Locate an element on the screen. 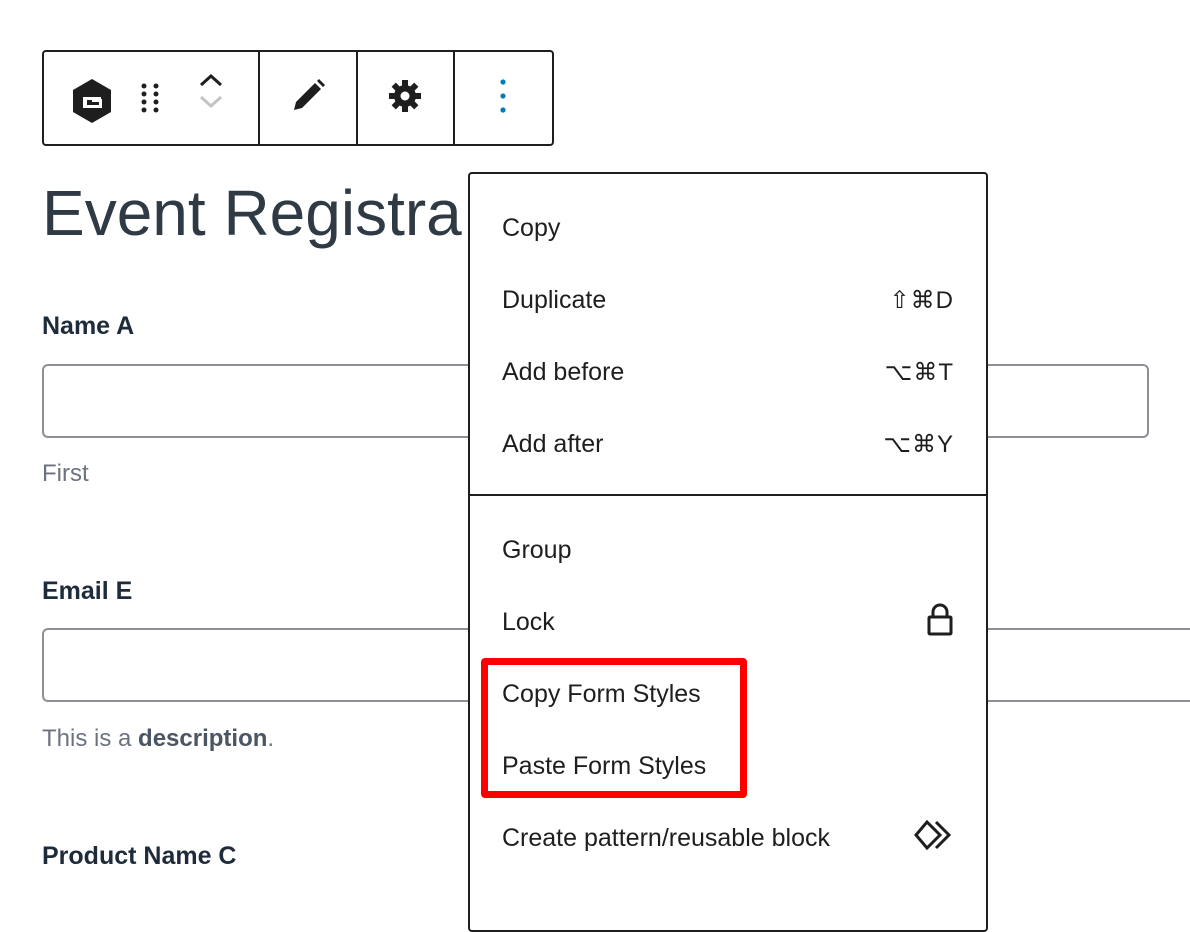  field-label-email: Email E is located at coordinates (87, 591).